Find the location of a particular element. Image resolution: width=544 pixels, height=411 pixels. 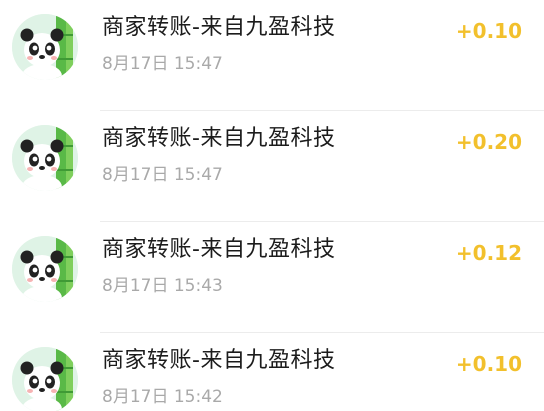

transaction-time: 8月17日 15:42 is located at coordinates (162, 397).